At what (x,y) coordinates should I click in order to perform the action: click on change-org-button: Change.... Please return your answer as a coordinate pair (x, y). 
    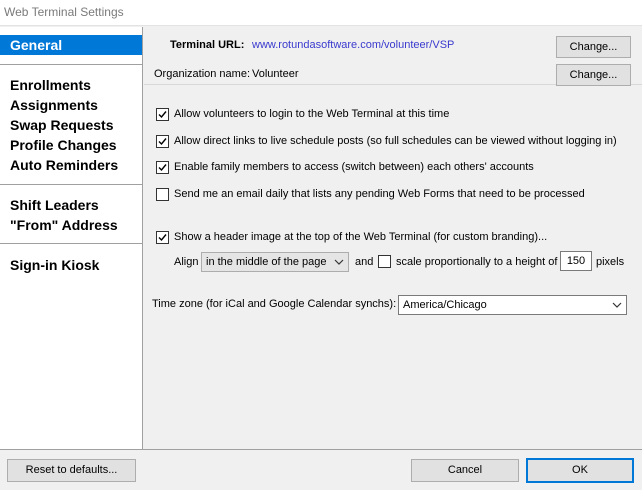
    Looking at the image, I should click on (593, 75).